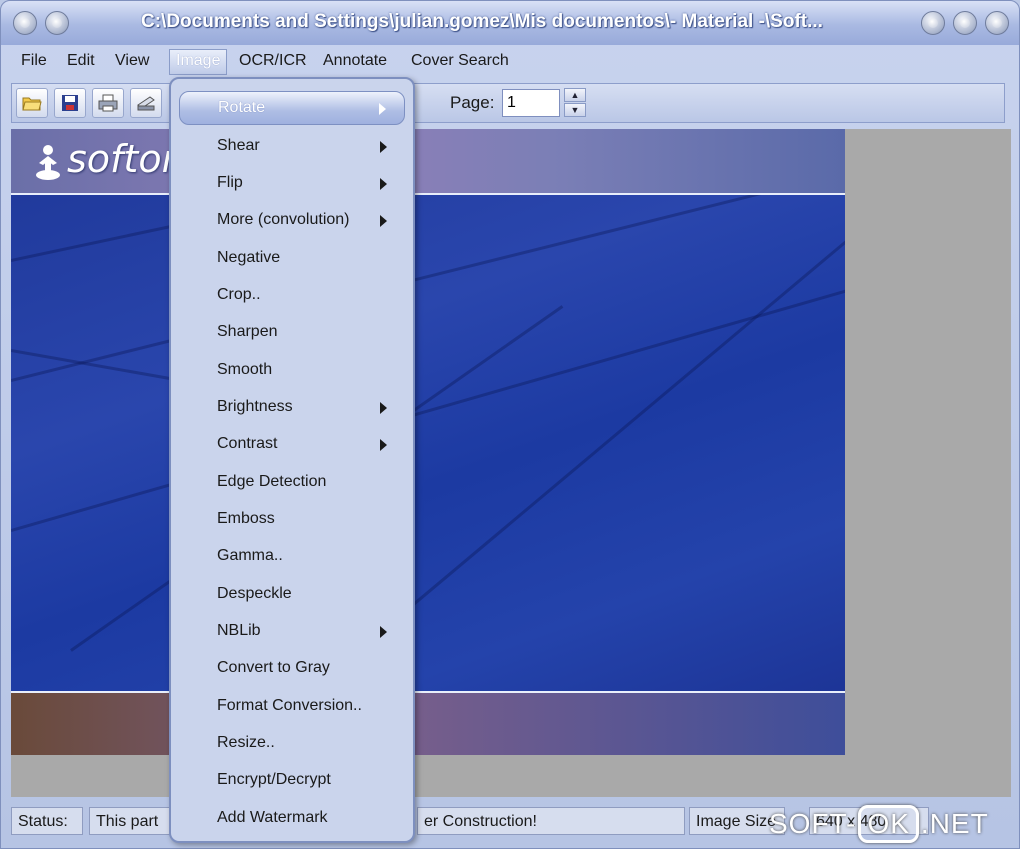  What do you see at coordinates (245, 369) in the screenshot?
I see `menu-item-label: Smooth` at bounding box center [245, 369].